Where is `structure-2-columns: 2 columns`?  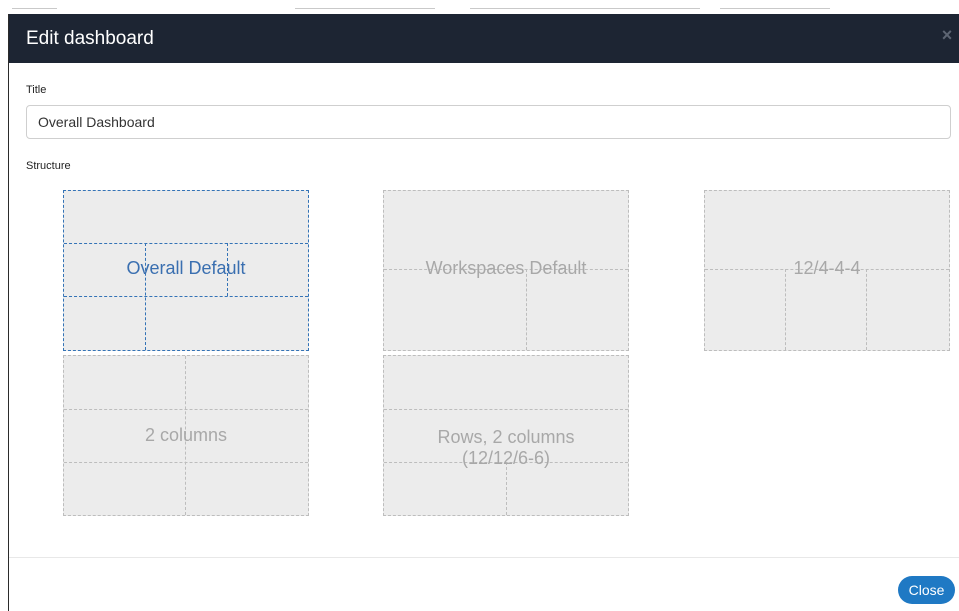 structure-2-columns: 2 columns is located at coordinates (186, 435).